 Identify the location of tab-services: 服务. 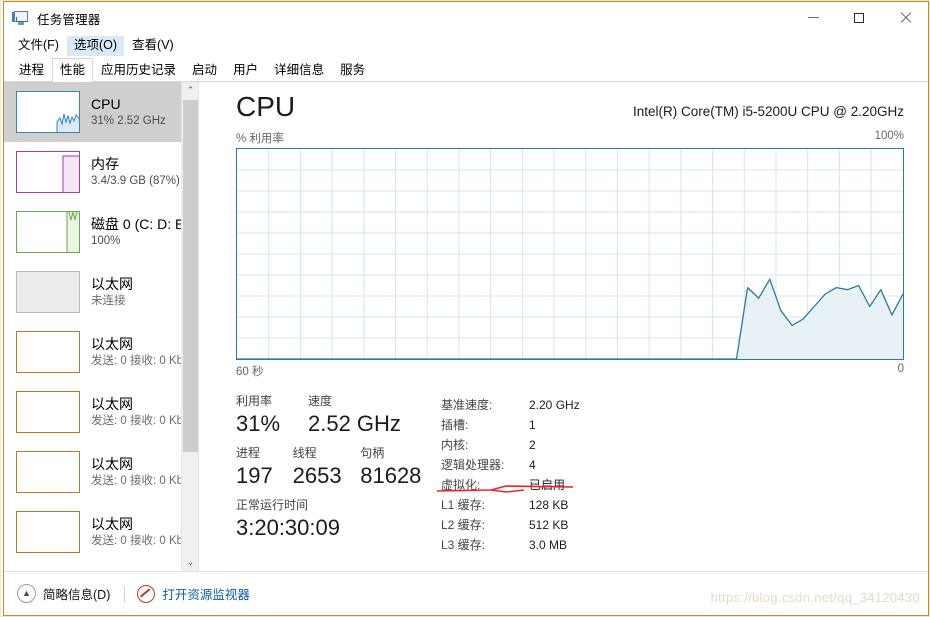
(352, 70).